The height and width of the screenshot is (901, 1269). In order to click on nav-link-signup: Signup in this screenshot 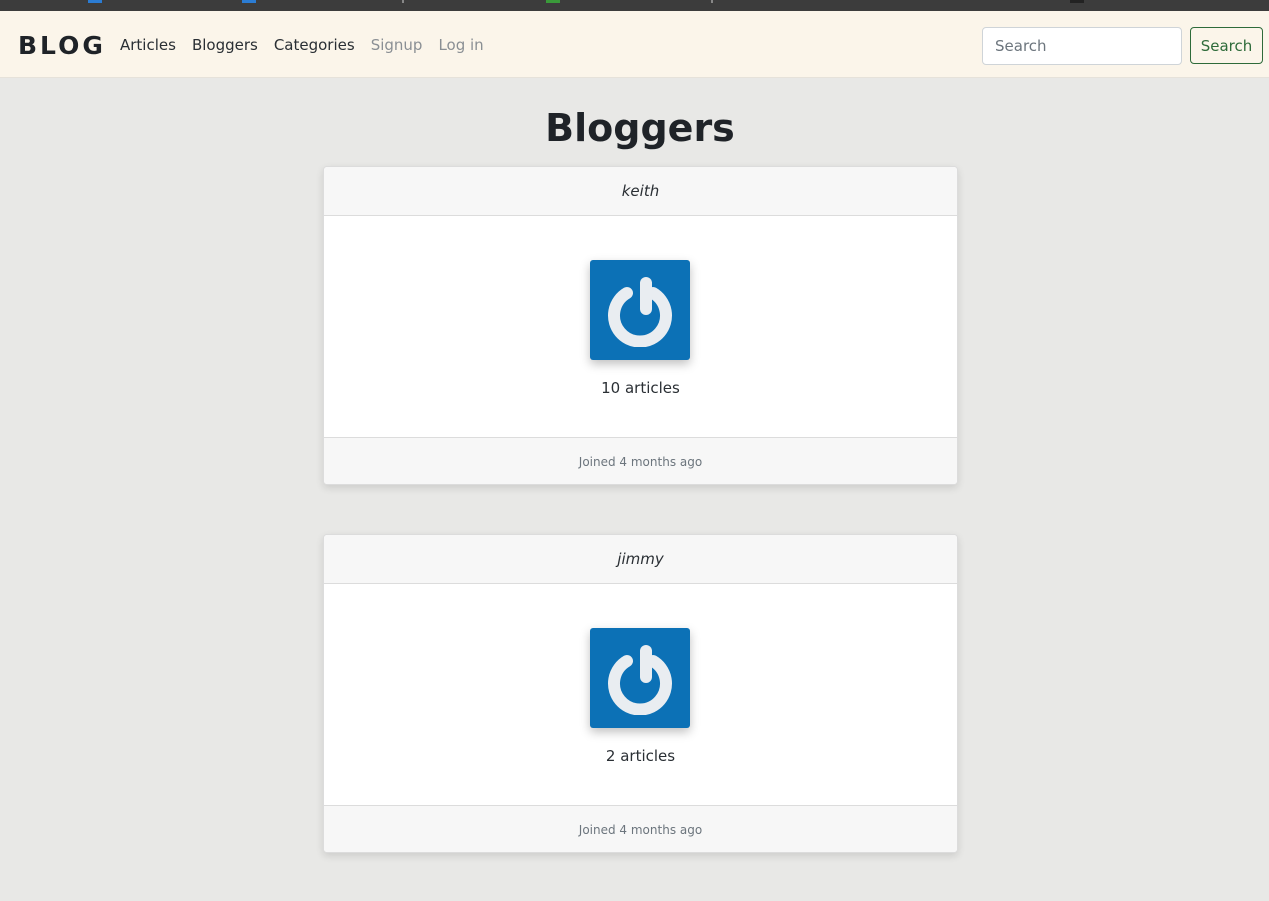, I will do `click(397, 45)`.